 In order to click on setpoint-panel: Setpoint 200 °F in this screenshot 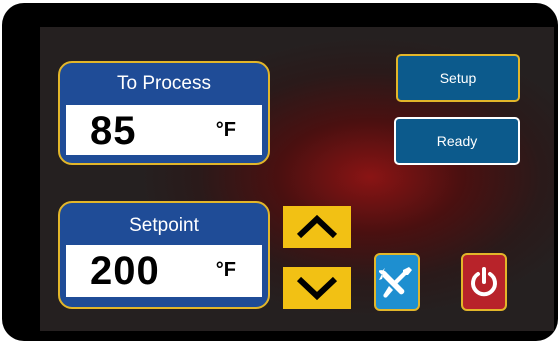, I will do `click(164, 255)`.